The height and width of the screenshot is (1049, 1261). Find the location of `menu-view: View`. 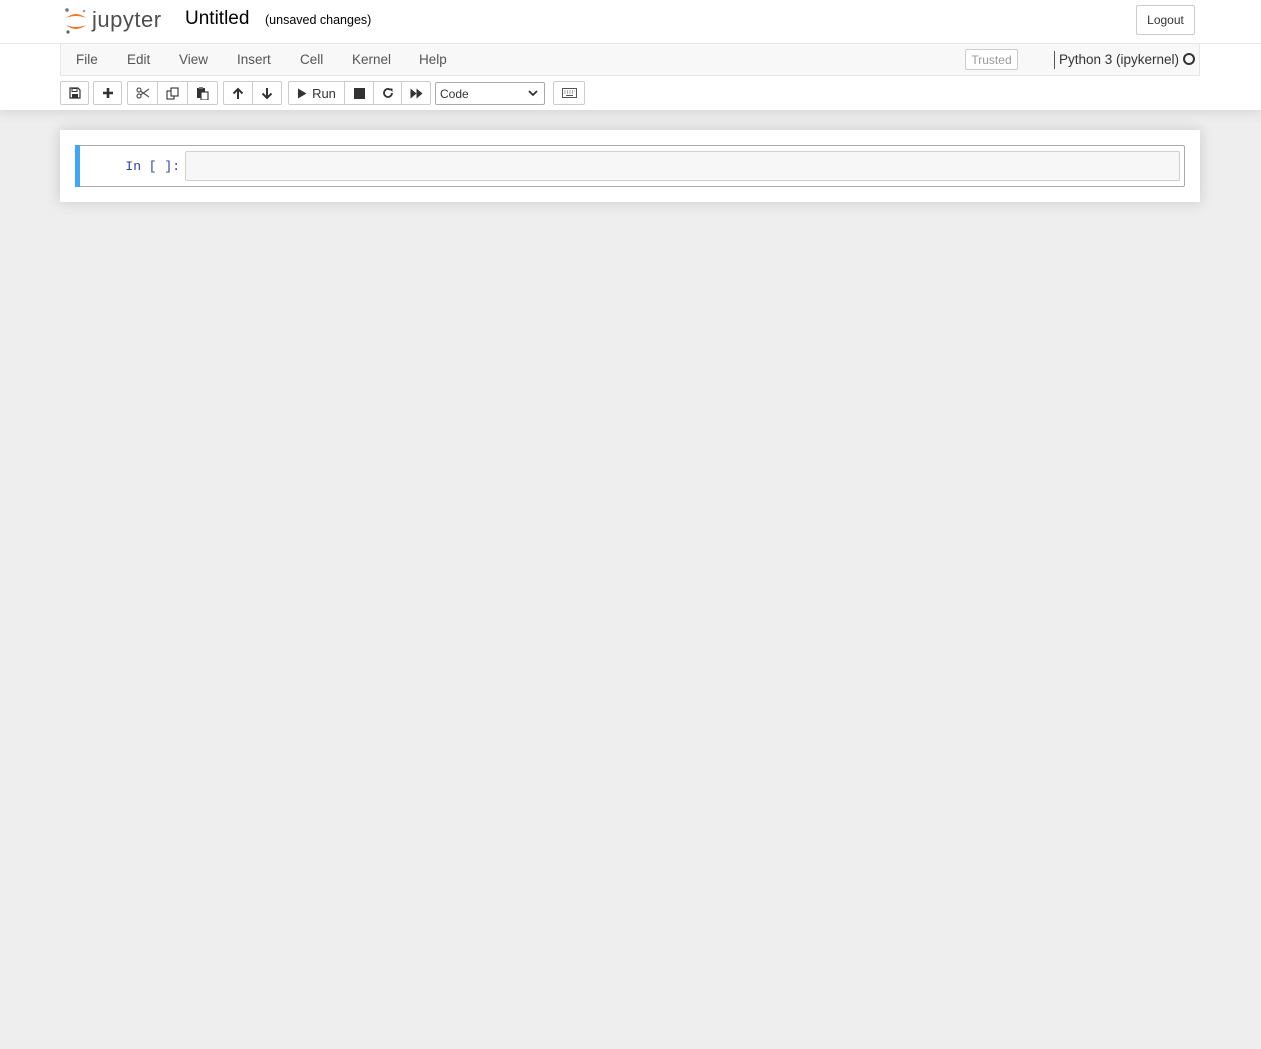

menu-view: View is located at coordinates (193, 59).